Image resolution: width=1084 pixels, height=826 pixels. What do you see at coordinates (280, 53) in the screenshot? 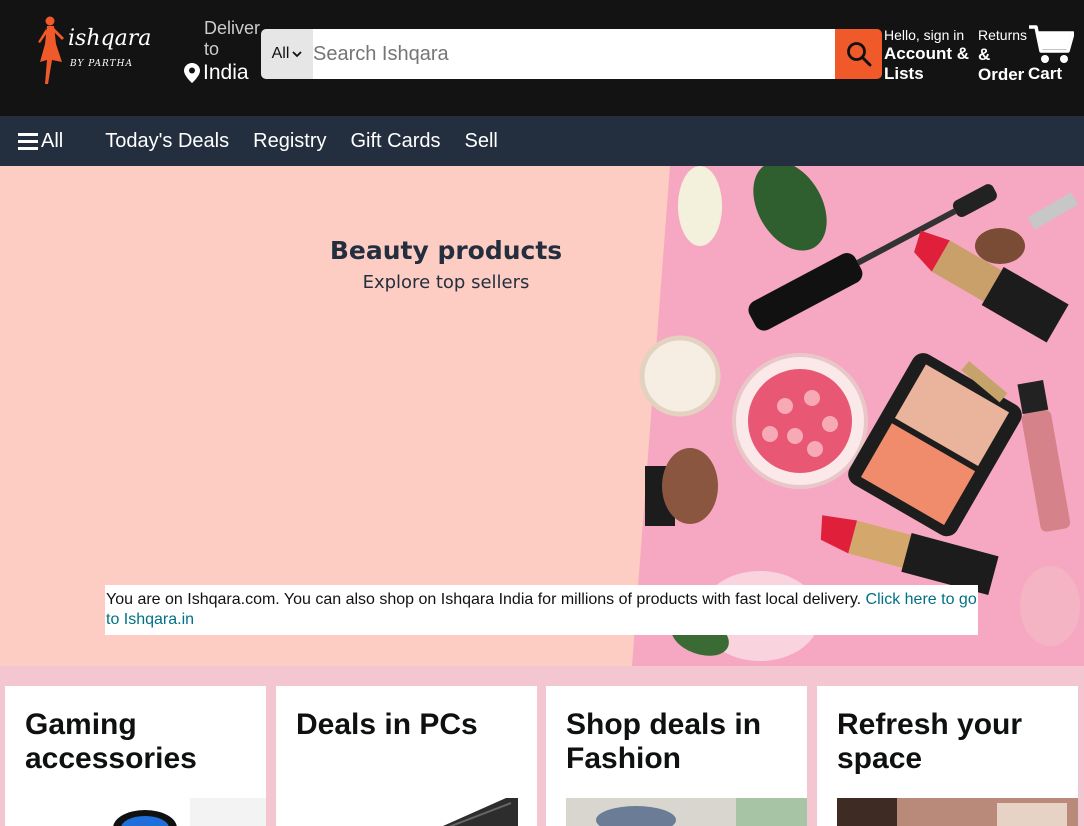
I see `search-category-label: All` at bounding box center [280, 53].